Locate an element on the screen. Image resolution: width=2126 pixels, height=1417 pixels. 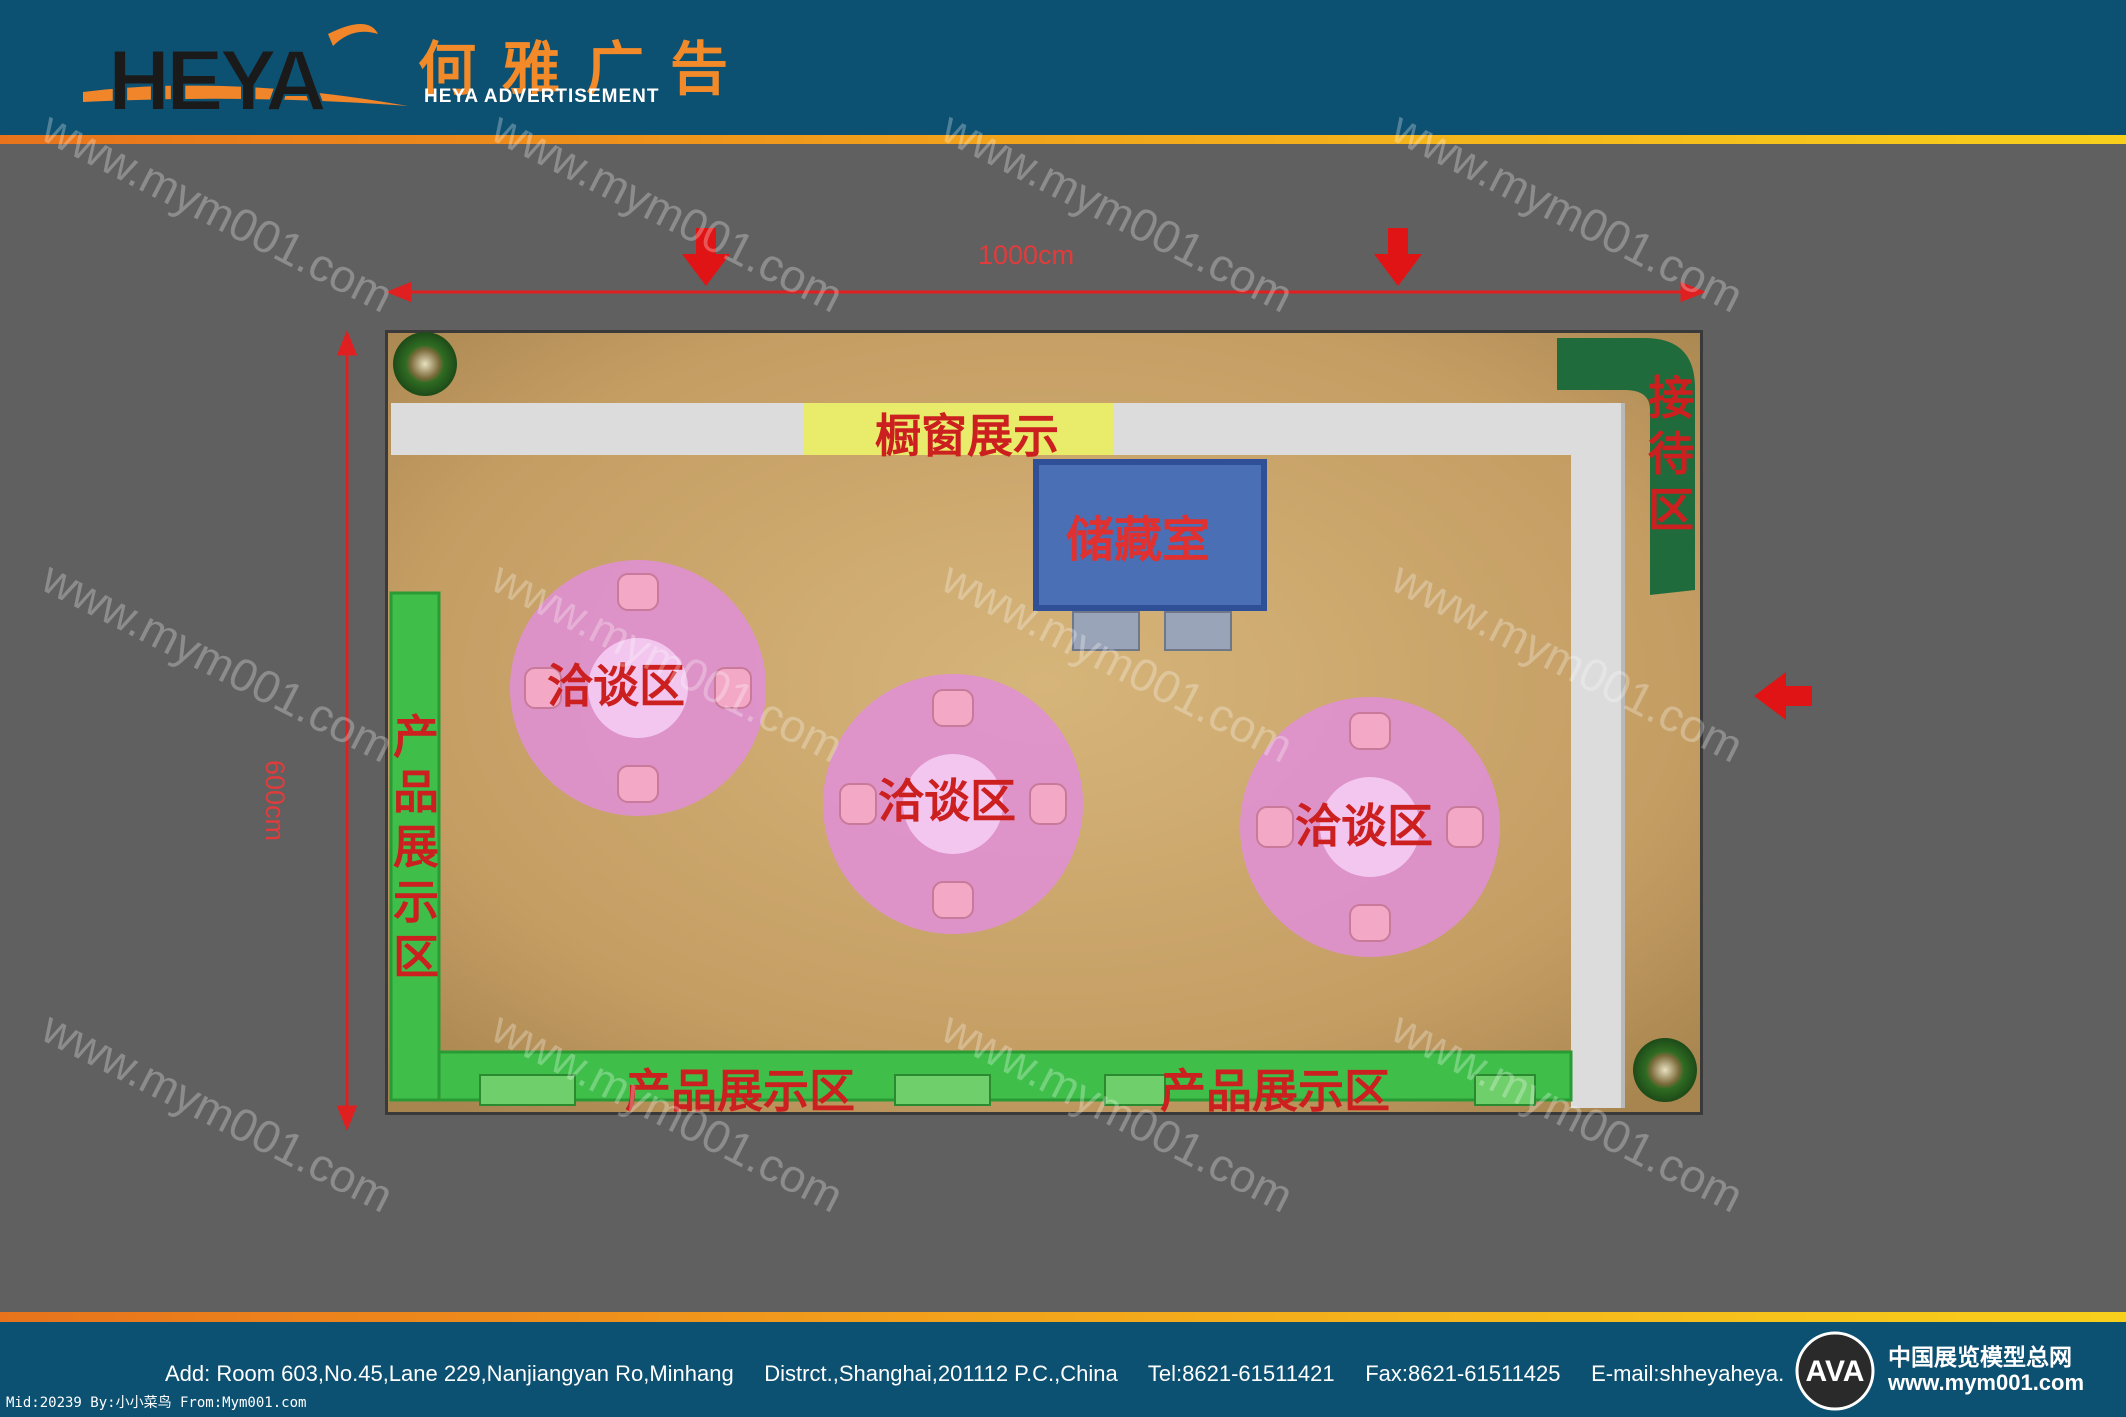
width-dimension-label: 1000cm is located at coordinates (1026, 255).